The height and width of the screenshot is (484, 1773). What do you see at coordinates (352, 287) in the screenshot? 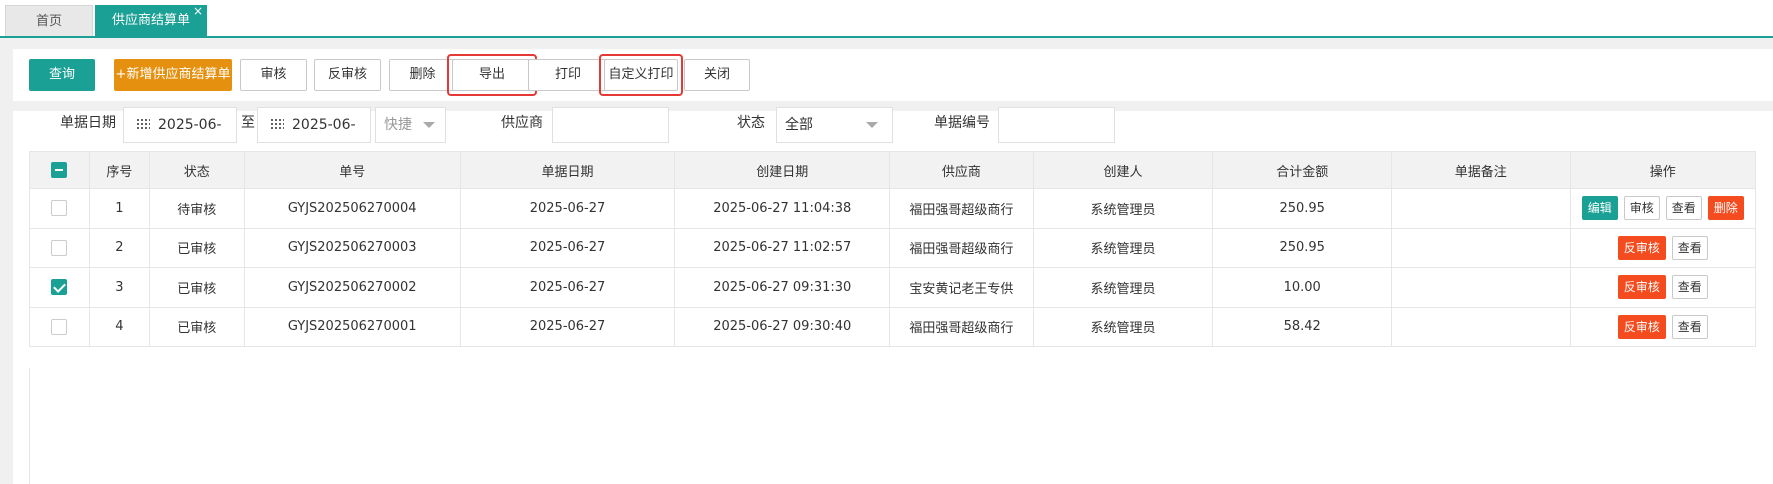
I see `row-doc-link: GYJS202506270002` at bounding box center [352, 287].